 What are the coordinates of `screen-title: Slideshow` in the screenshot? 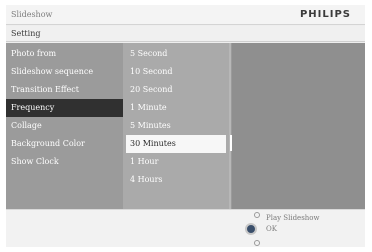 It's located at (32, 14).